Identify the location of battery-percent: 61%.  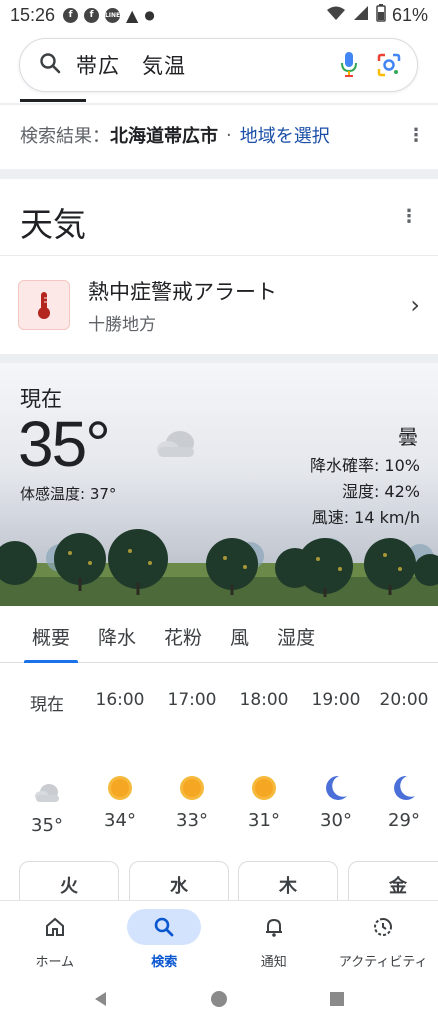
(409, 14).